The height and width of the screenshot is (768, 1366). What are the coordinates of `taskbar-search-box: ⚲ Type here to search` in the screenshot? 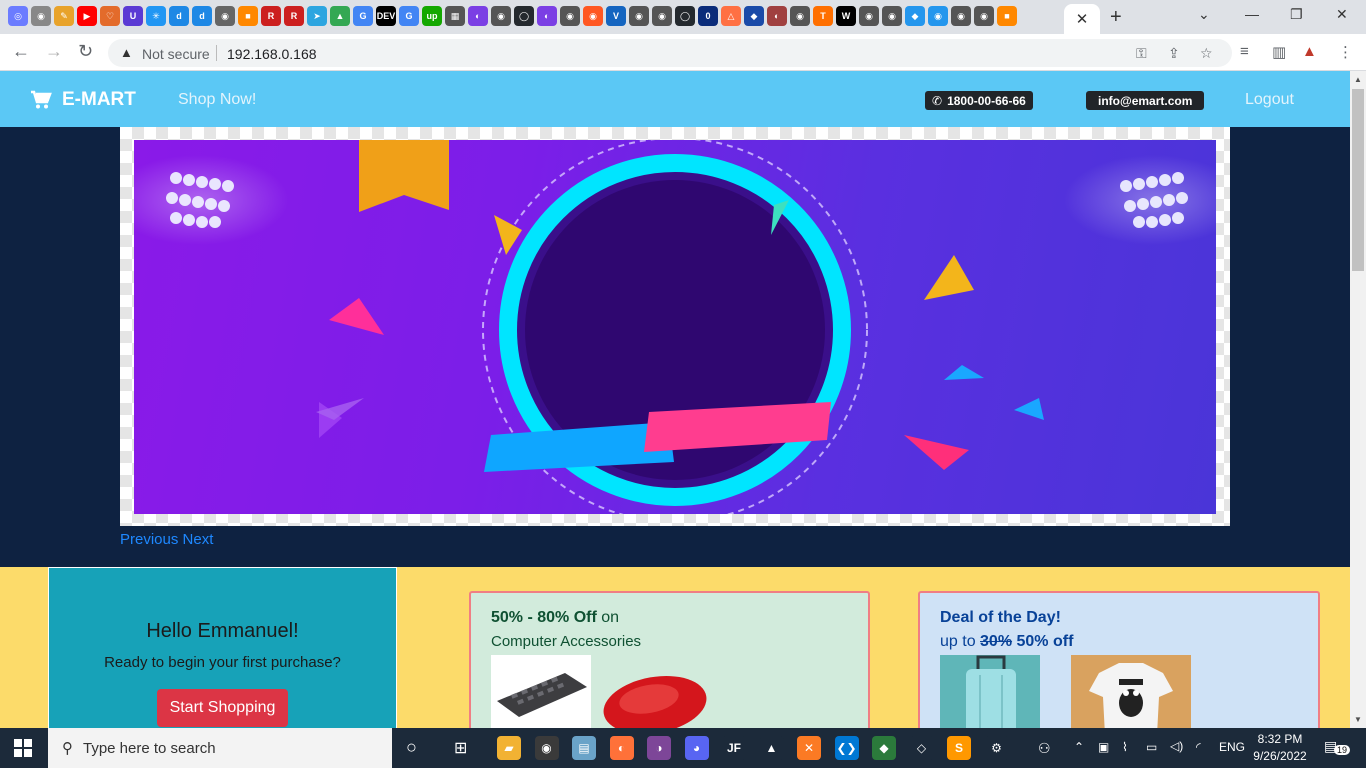 It's located at (220, 748).